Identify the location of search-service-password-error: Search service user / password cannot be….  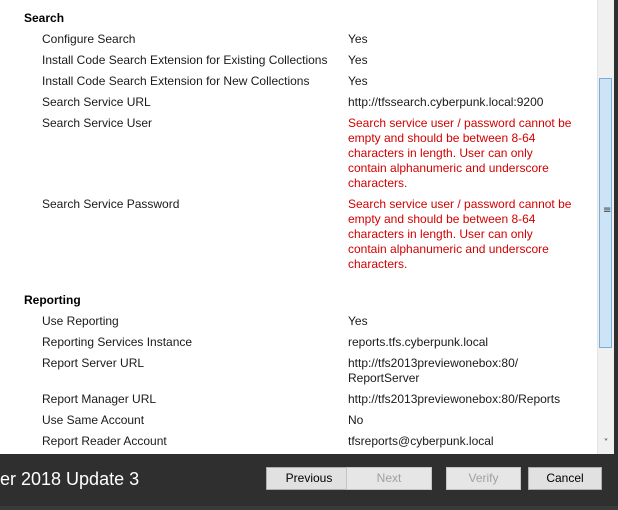
(460, 234).